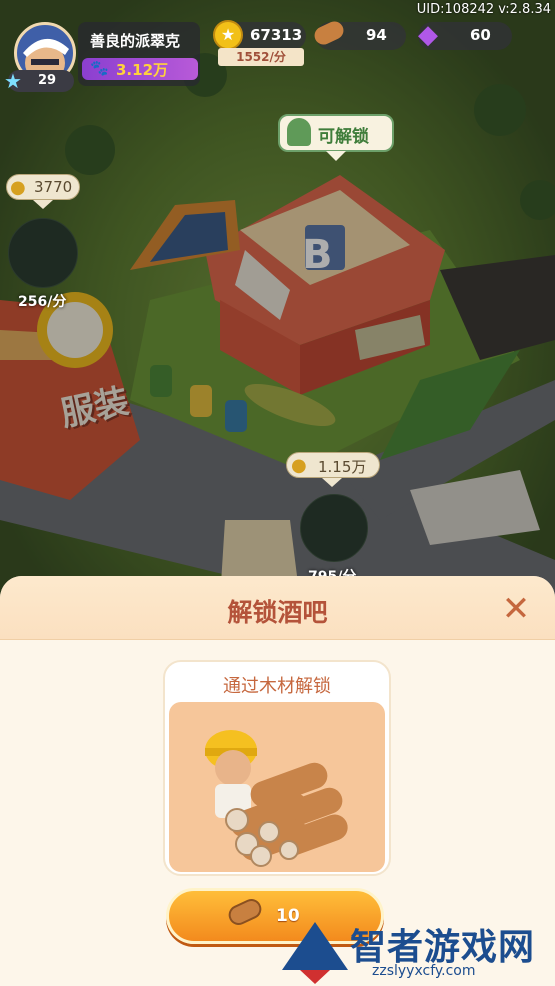 The width and height of the screenshot is (555, 986). What do you see at coordinates (228, 35) in the screenshot?
I see `coin-icon: ★` at bounding box center [228, 35].